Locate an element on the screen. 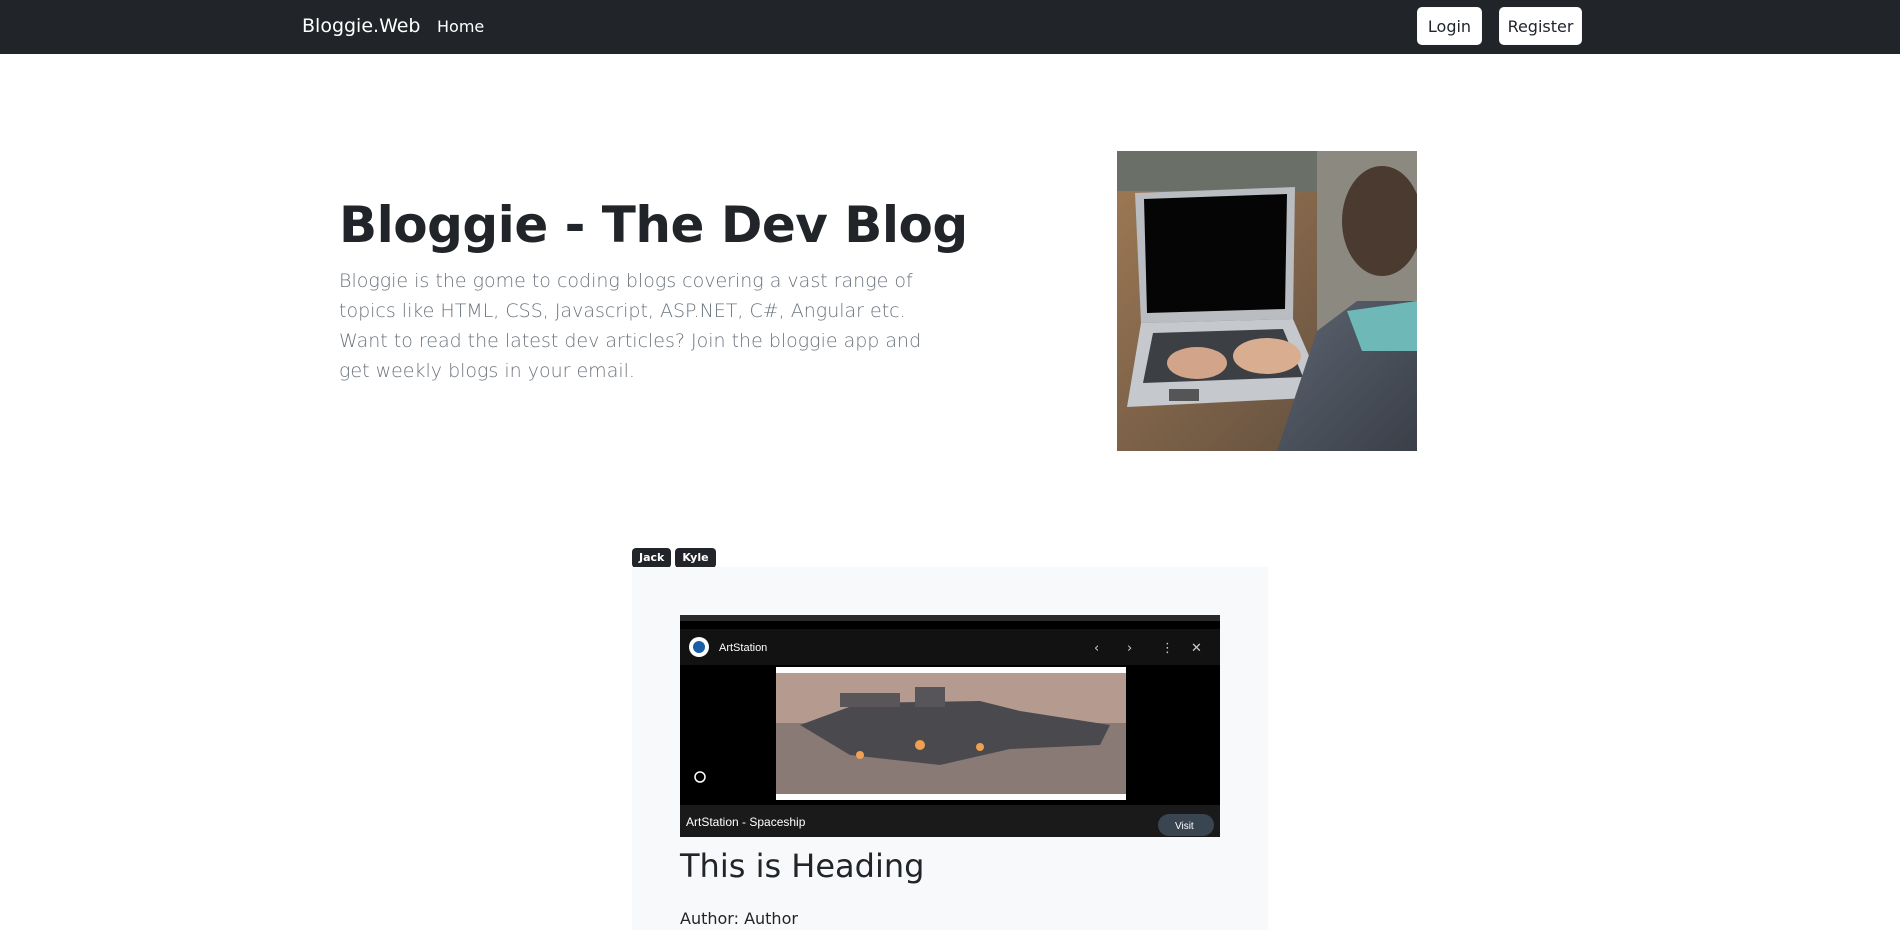 The height and width of the screenshot is (930, 1900). image-visit-label: Visit is located at coordinates (1184, 826).